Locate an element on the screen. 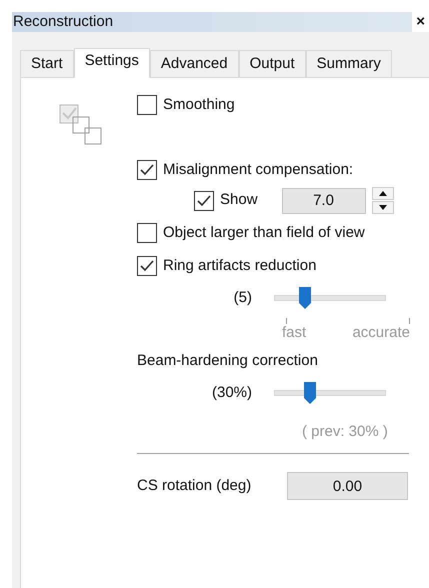 The height and width of the screenshot is (588, 429). window-title: Reconstruction is located at coordinates (63, 22).